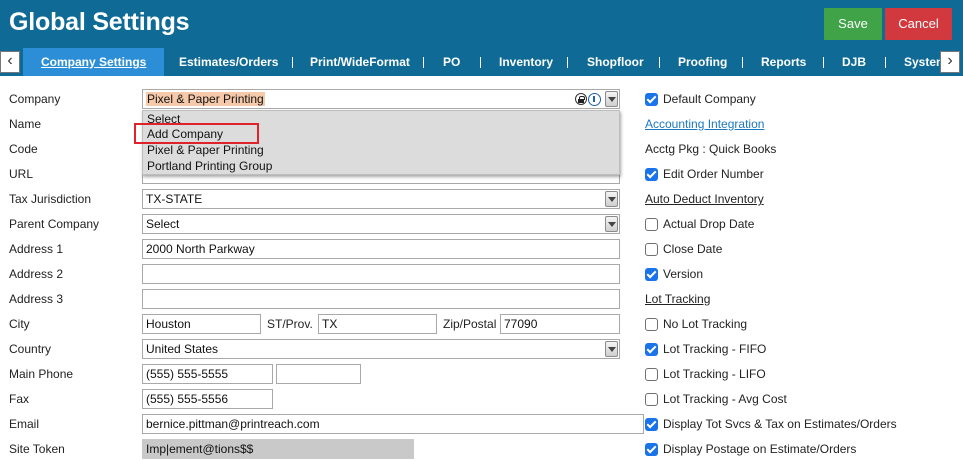  I want to click on close-date-label: Close Date, so click(693, 249).